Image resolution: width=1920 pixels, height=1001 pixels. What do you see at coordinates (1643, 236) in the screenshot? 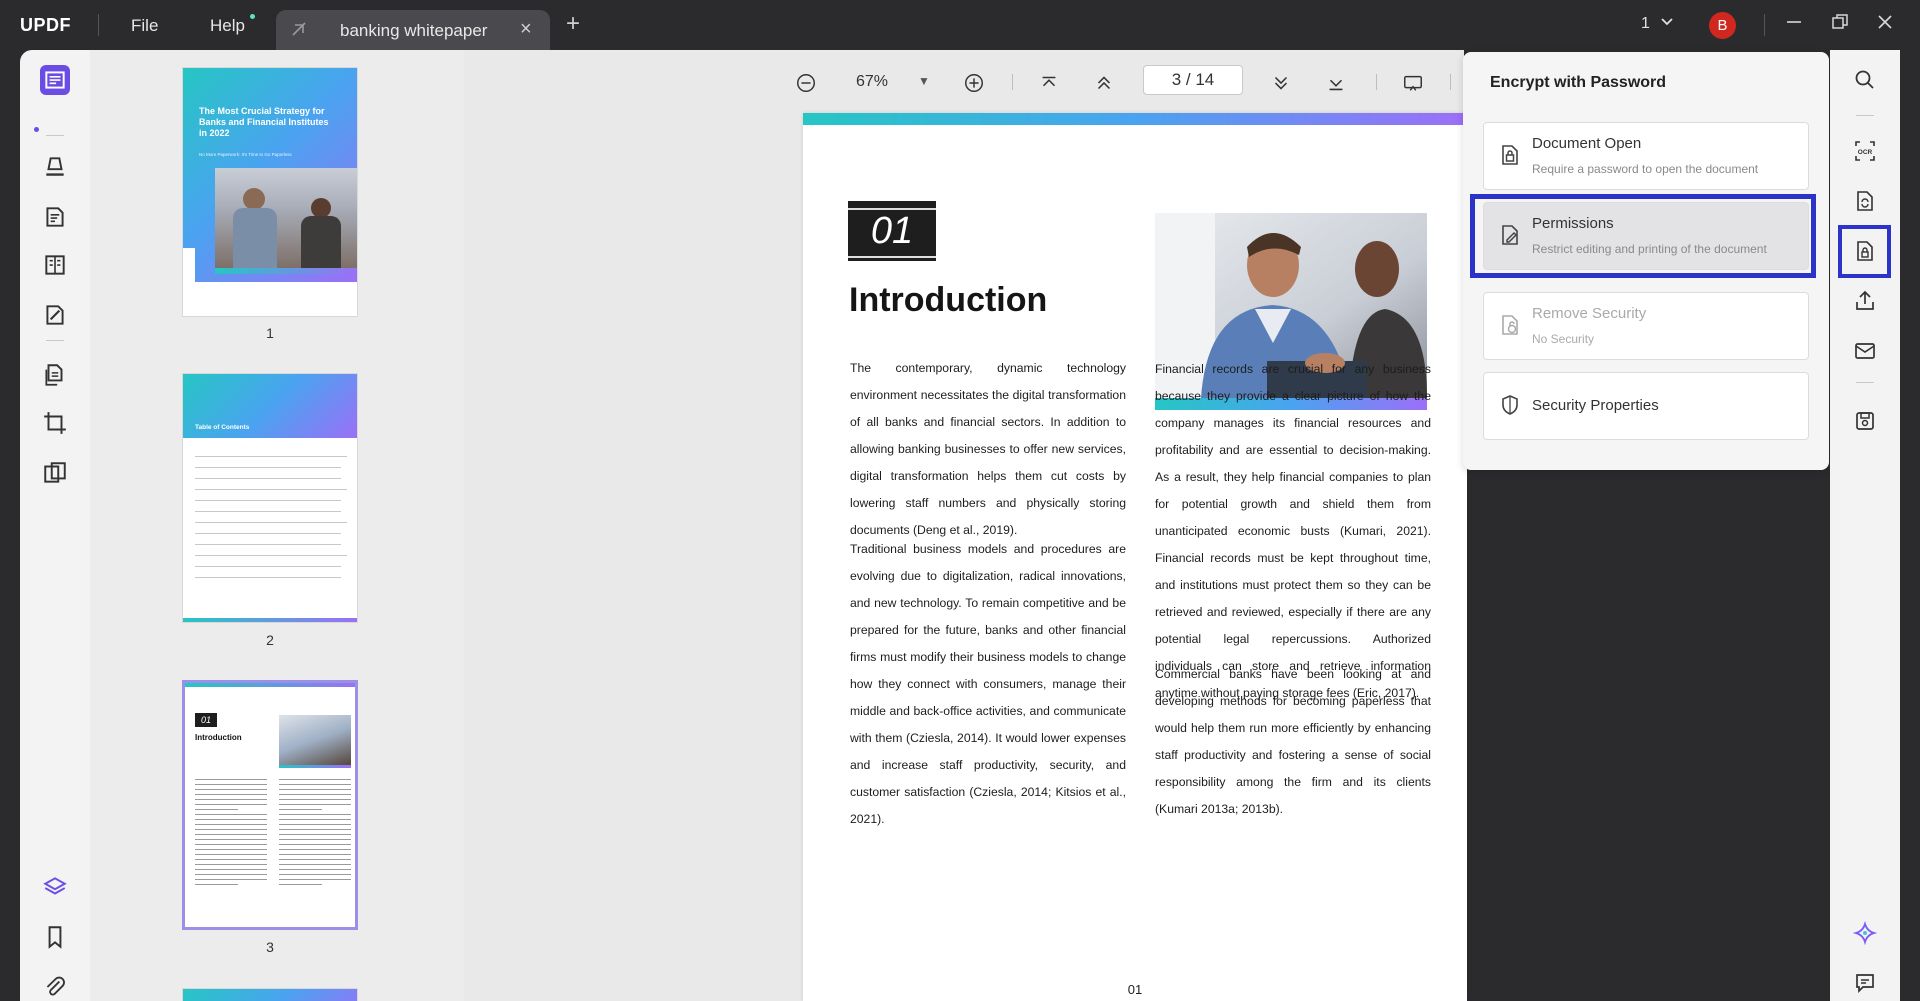
I see `permissions-highlight` at bounding box center [1643, 236].